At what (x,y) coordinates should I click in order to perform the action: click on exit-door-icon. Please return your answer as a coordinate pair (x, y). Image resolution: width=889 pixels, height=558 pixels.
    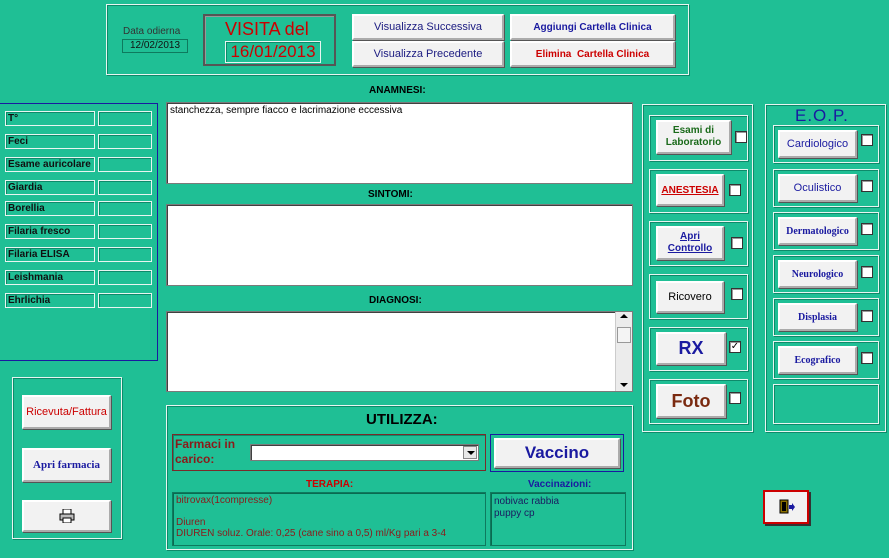
    Looking at the image, I should click on (787, 506).